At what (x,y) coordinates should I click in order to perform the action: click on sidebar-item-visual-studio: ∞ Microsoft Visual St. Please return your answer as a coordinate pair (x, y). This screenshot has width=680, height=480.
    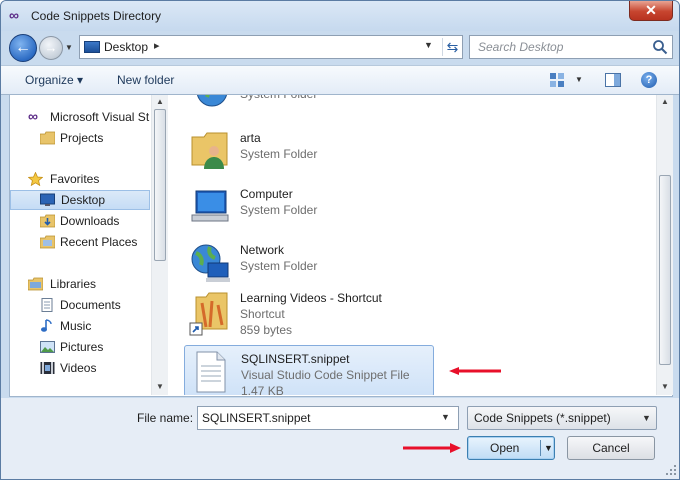
    Looking at the image, I should click on (80, 117).